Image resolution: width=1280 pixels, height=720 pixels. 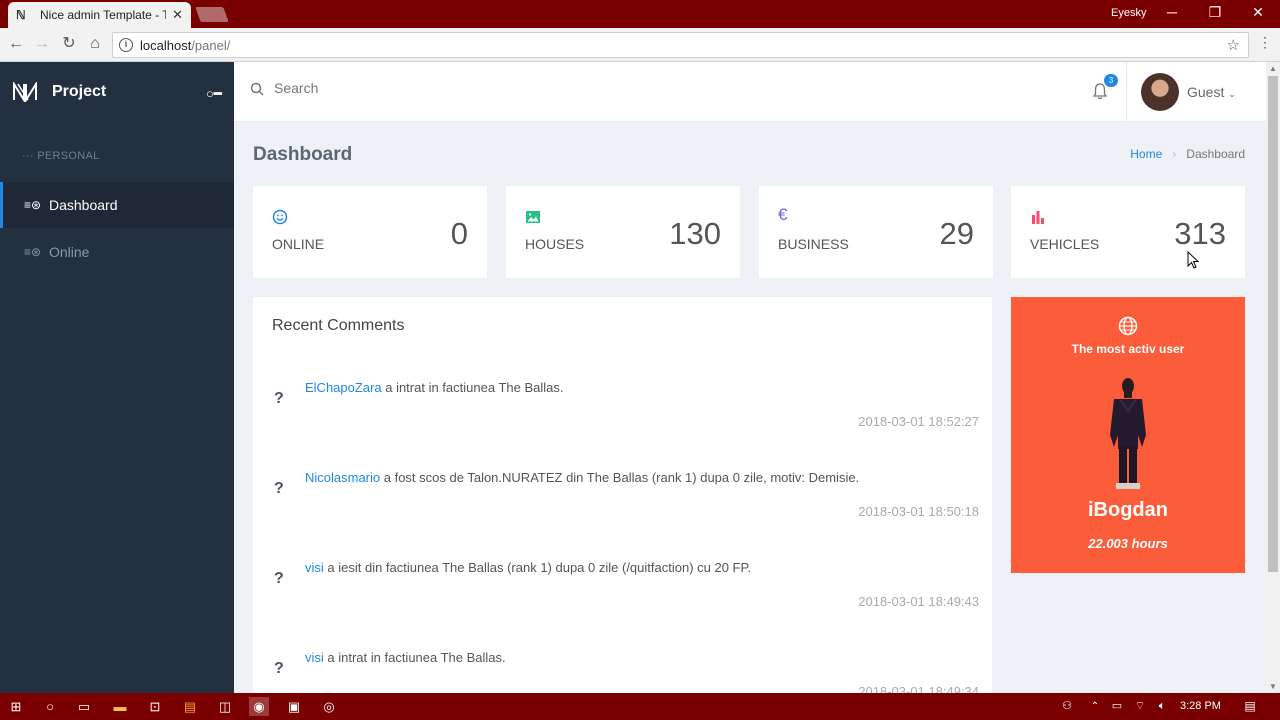 I want to click on site-favicon-icon: ℕ, so click(x=21, y=15).